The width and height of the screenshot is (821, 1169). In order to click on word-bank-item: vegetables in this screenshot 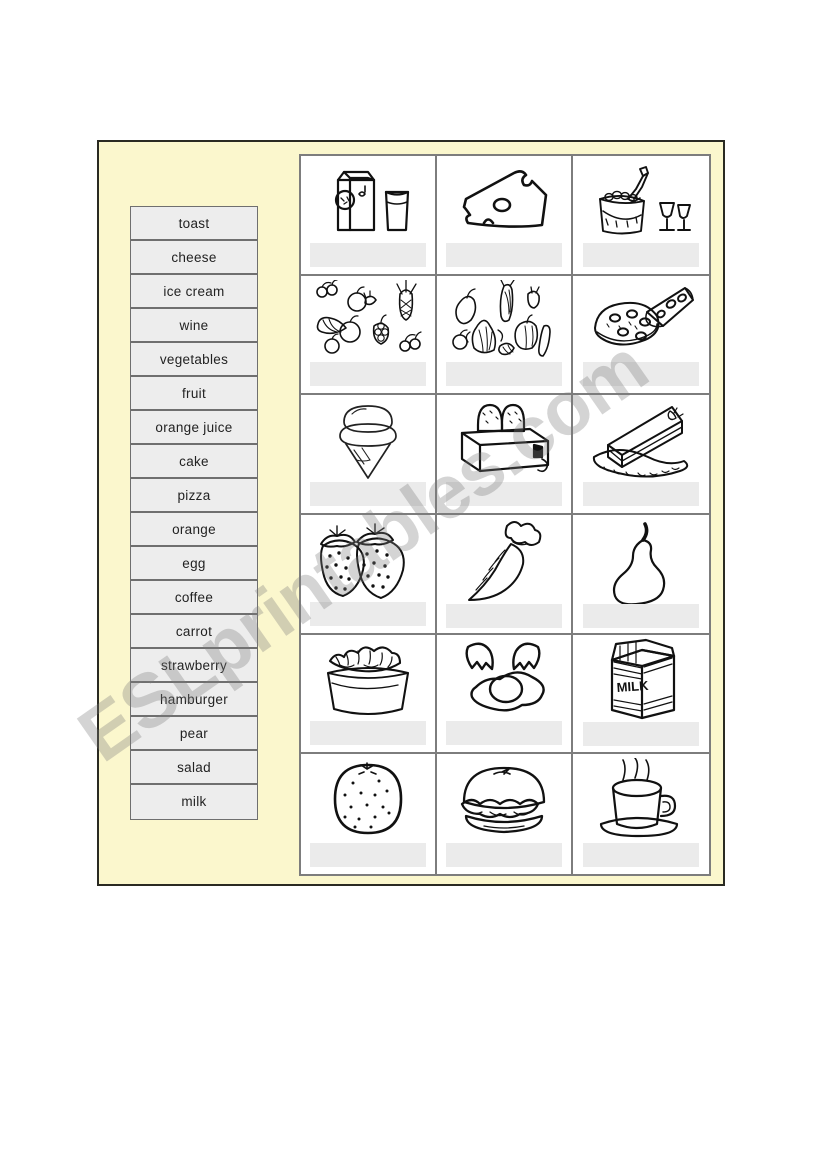, I will do `click(194, 360)`.